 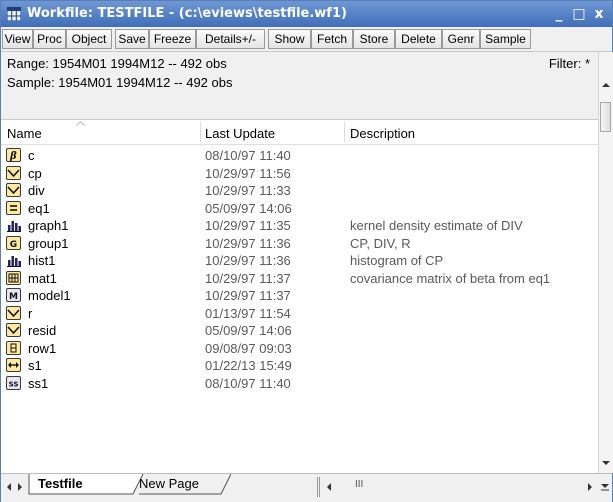 I want to click on list-header: Name Last Update Description, so click(x=299, y=132).